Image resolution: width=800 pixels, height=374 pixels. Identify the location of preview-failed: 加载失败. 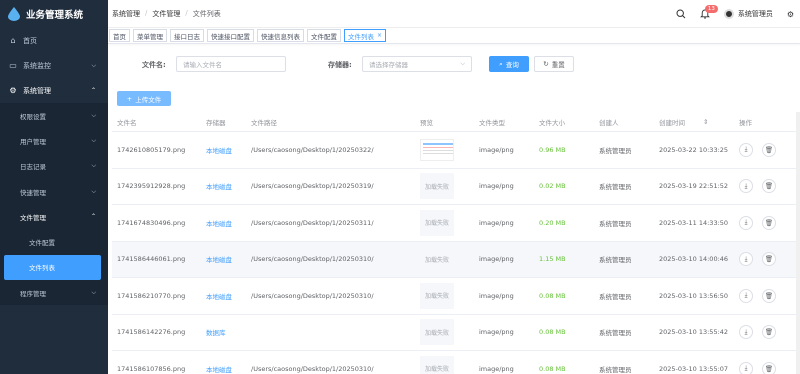
(437, 222).